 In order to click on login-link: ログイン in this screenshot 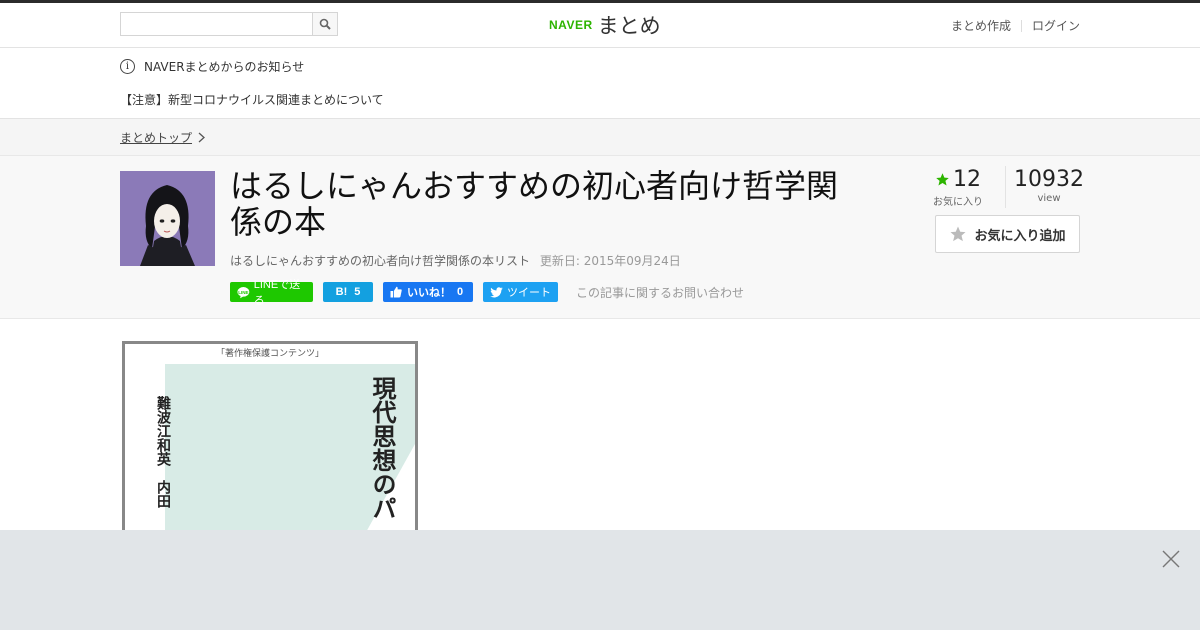, I will do `click(1056, 25)`.